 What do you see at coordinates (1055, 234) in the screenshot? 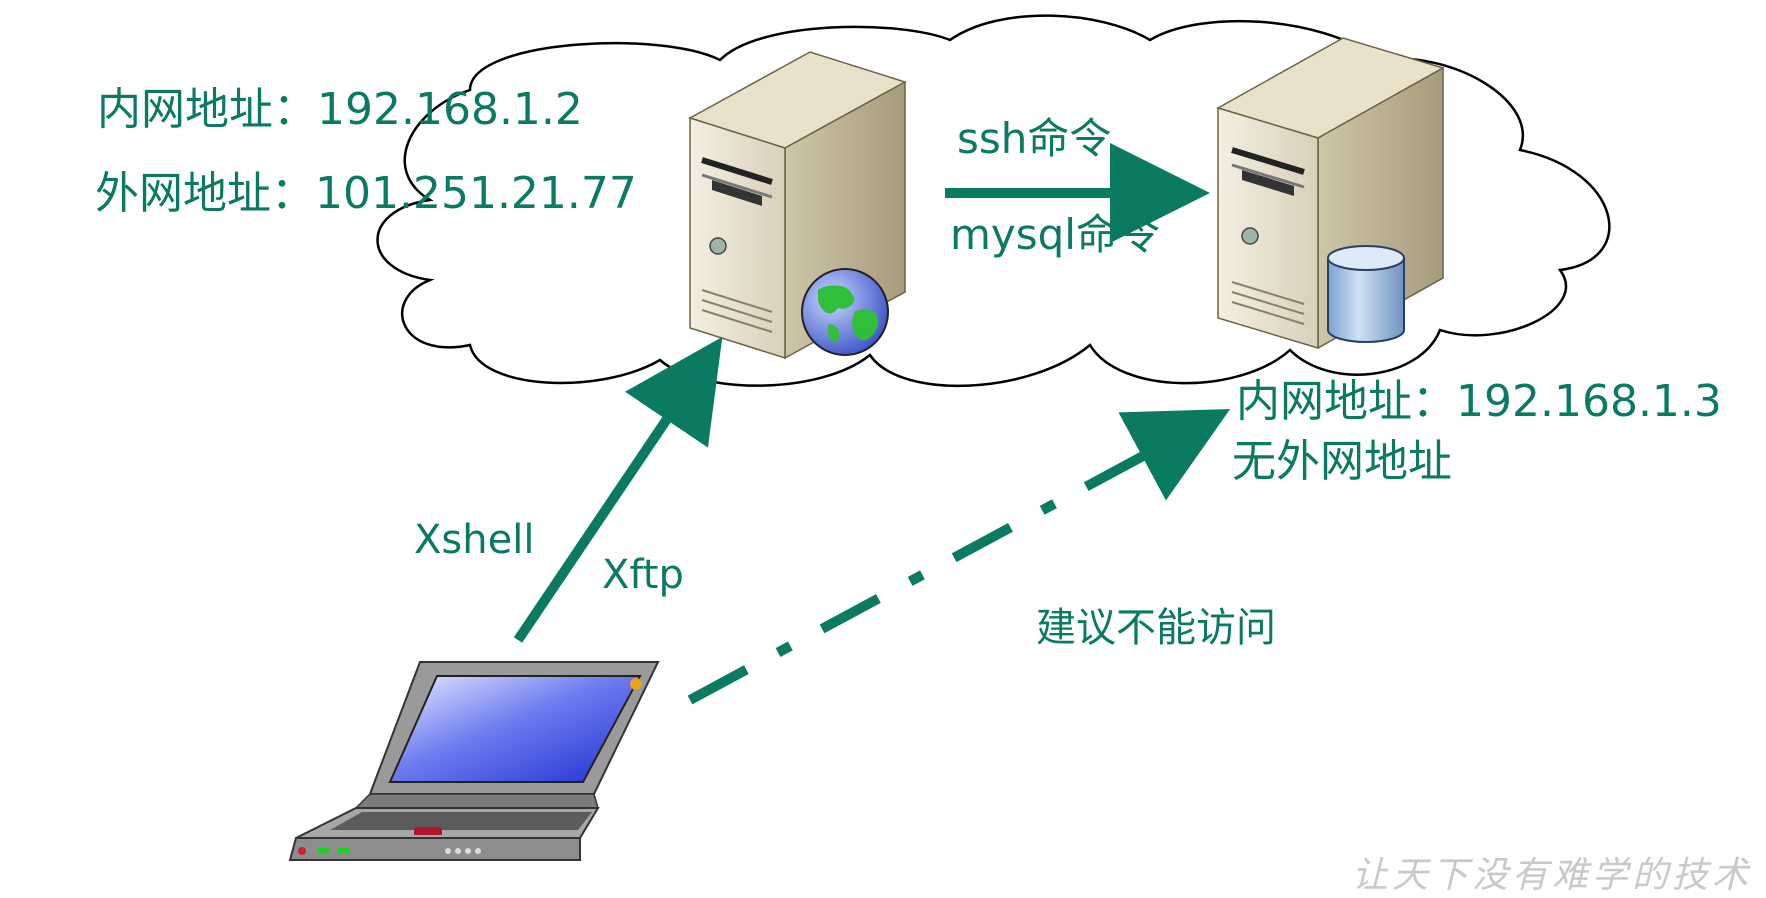
I see `mysql-command-label: mysql命令` at bounding box center [1055, 234].